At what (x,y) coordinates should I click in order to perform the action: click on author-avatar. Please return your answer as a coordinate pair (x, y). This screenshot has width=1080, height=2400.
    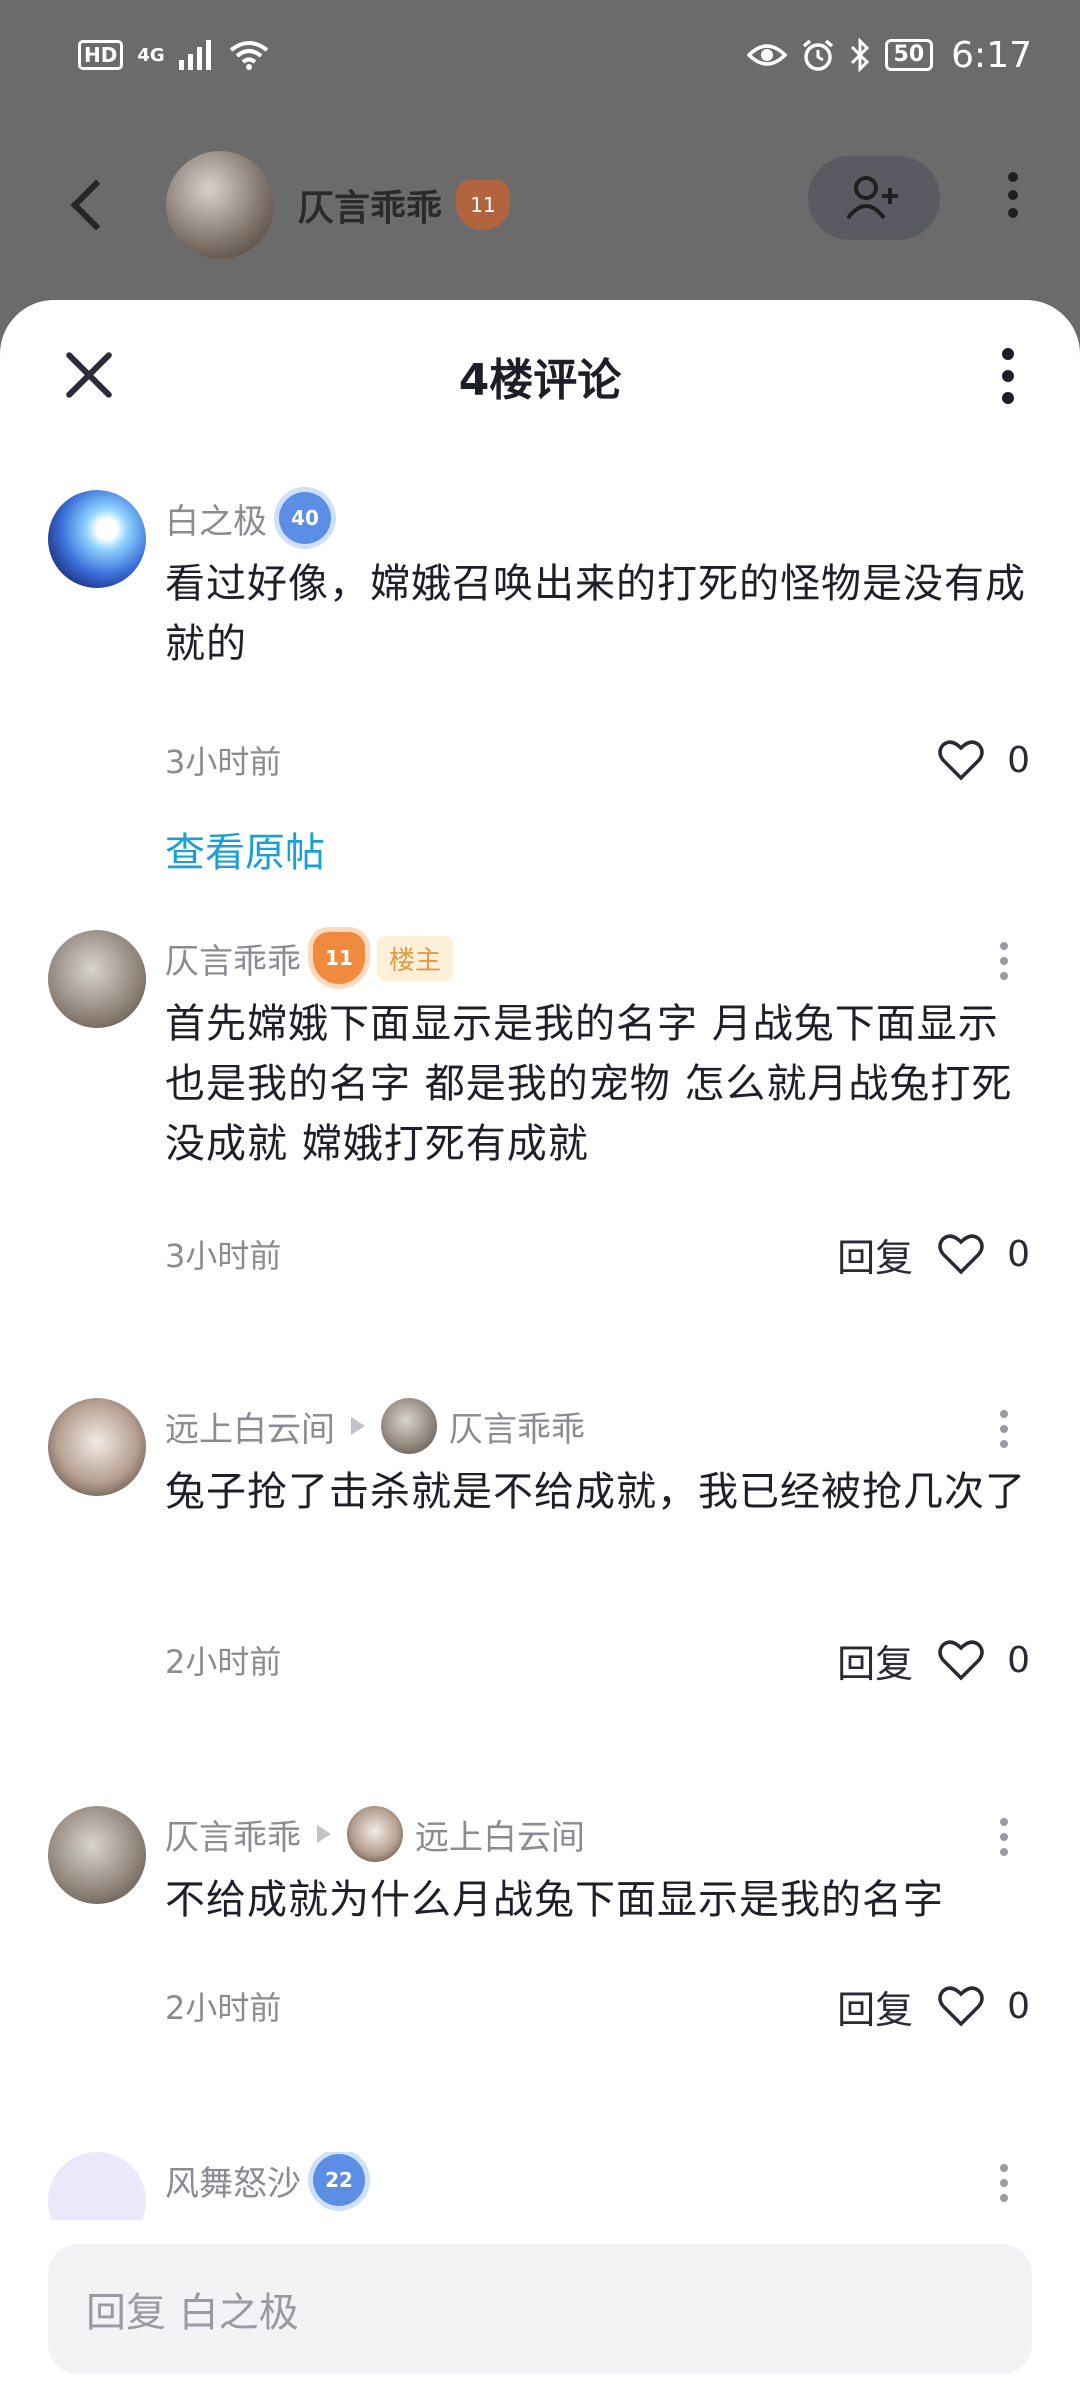
    Looking at the image, I should click on (220, 205).